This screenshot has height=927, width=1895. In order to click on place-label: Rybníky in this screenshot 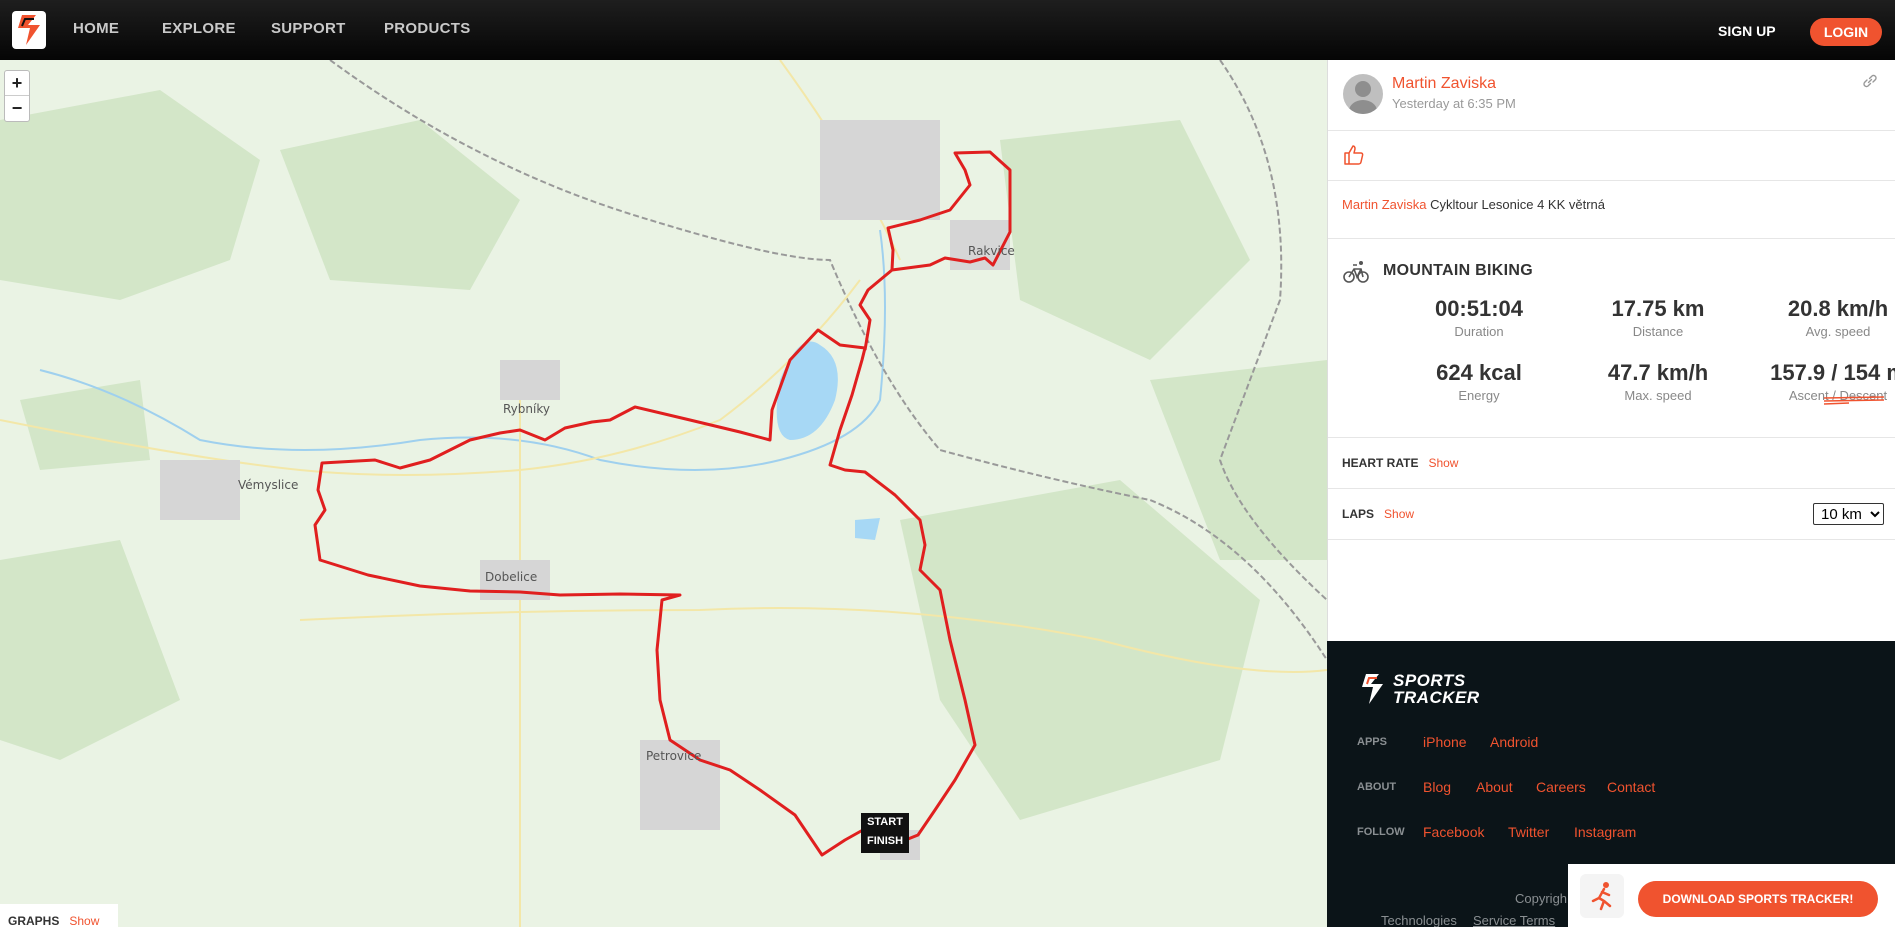, I will do `click(526, 409)`.